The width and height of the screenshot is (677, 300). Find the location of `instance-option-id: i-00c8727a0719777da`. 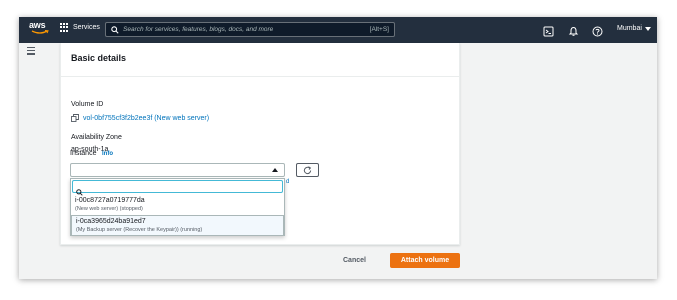

instance-option-id: i-00c8727a0719777da is located at coordinates (110, 200).